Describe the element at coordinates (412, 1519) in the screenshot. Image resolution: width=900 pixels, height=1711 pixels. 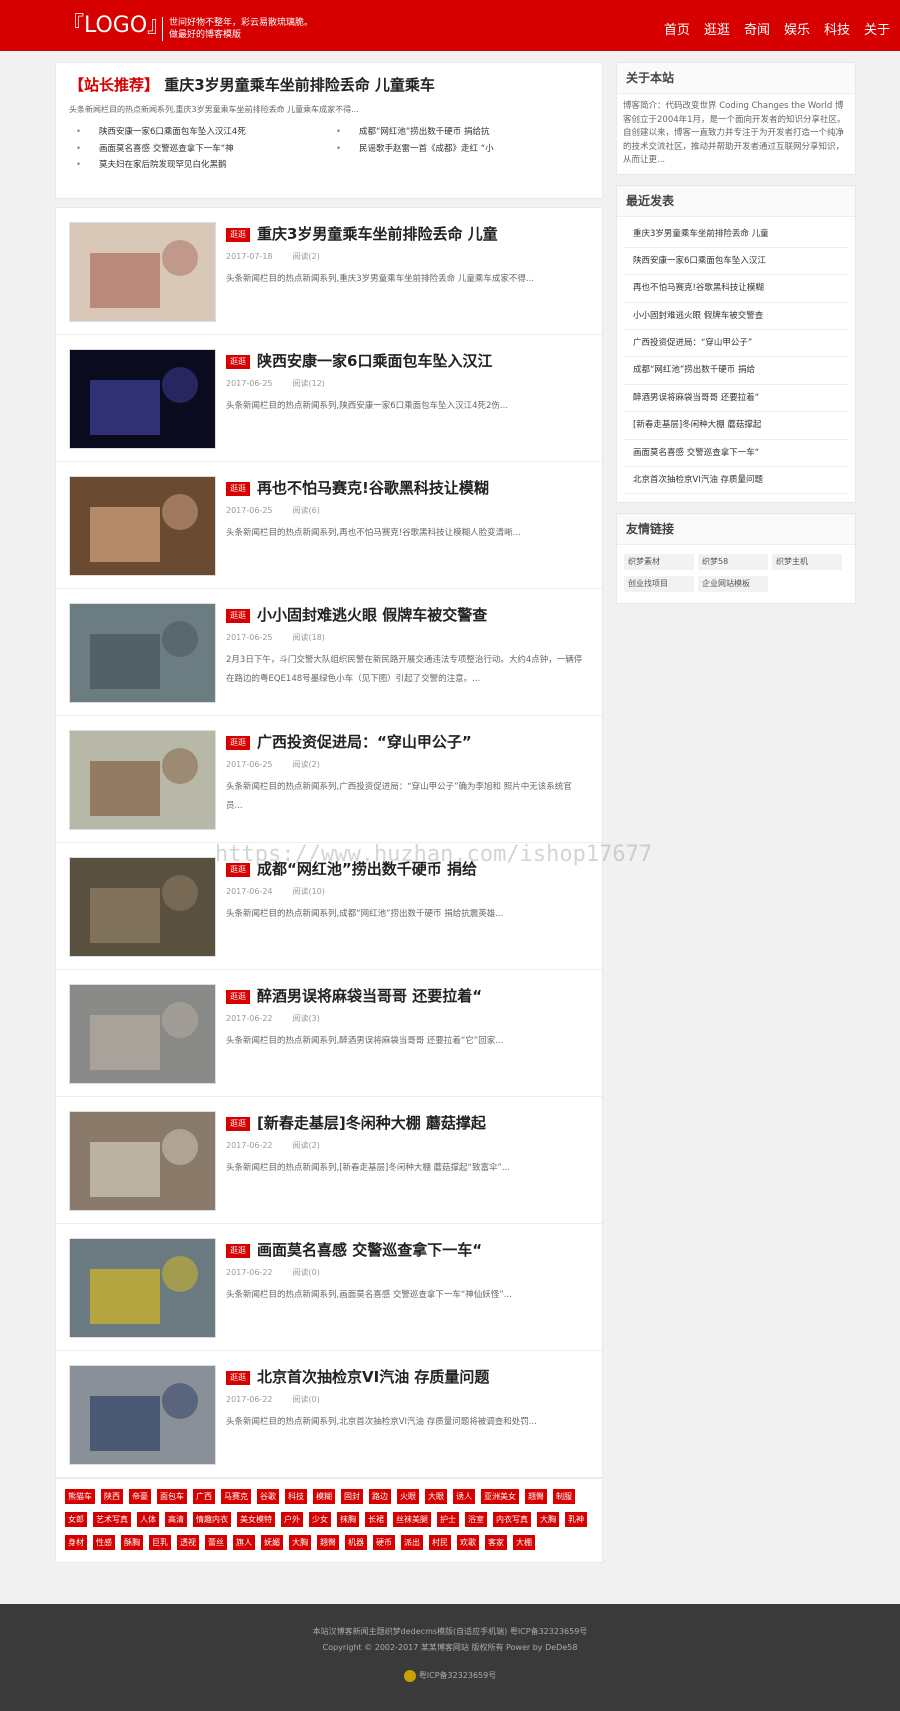
I see `tag-link: 丝袜美腿` at that location.